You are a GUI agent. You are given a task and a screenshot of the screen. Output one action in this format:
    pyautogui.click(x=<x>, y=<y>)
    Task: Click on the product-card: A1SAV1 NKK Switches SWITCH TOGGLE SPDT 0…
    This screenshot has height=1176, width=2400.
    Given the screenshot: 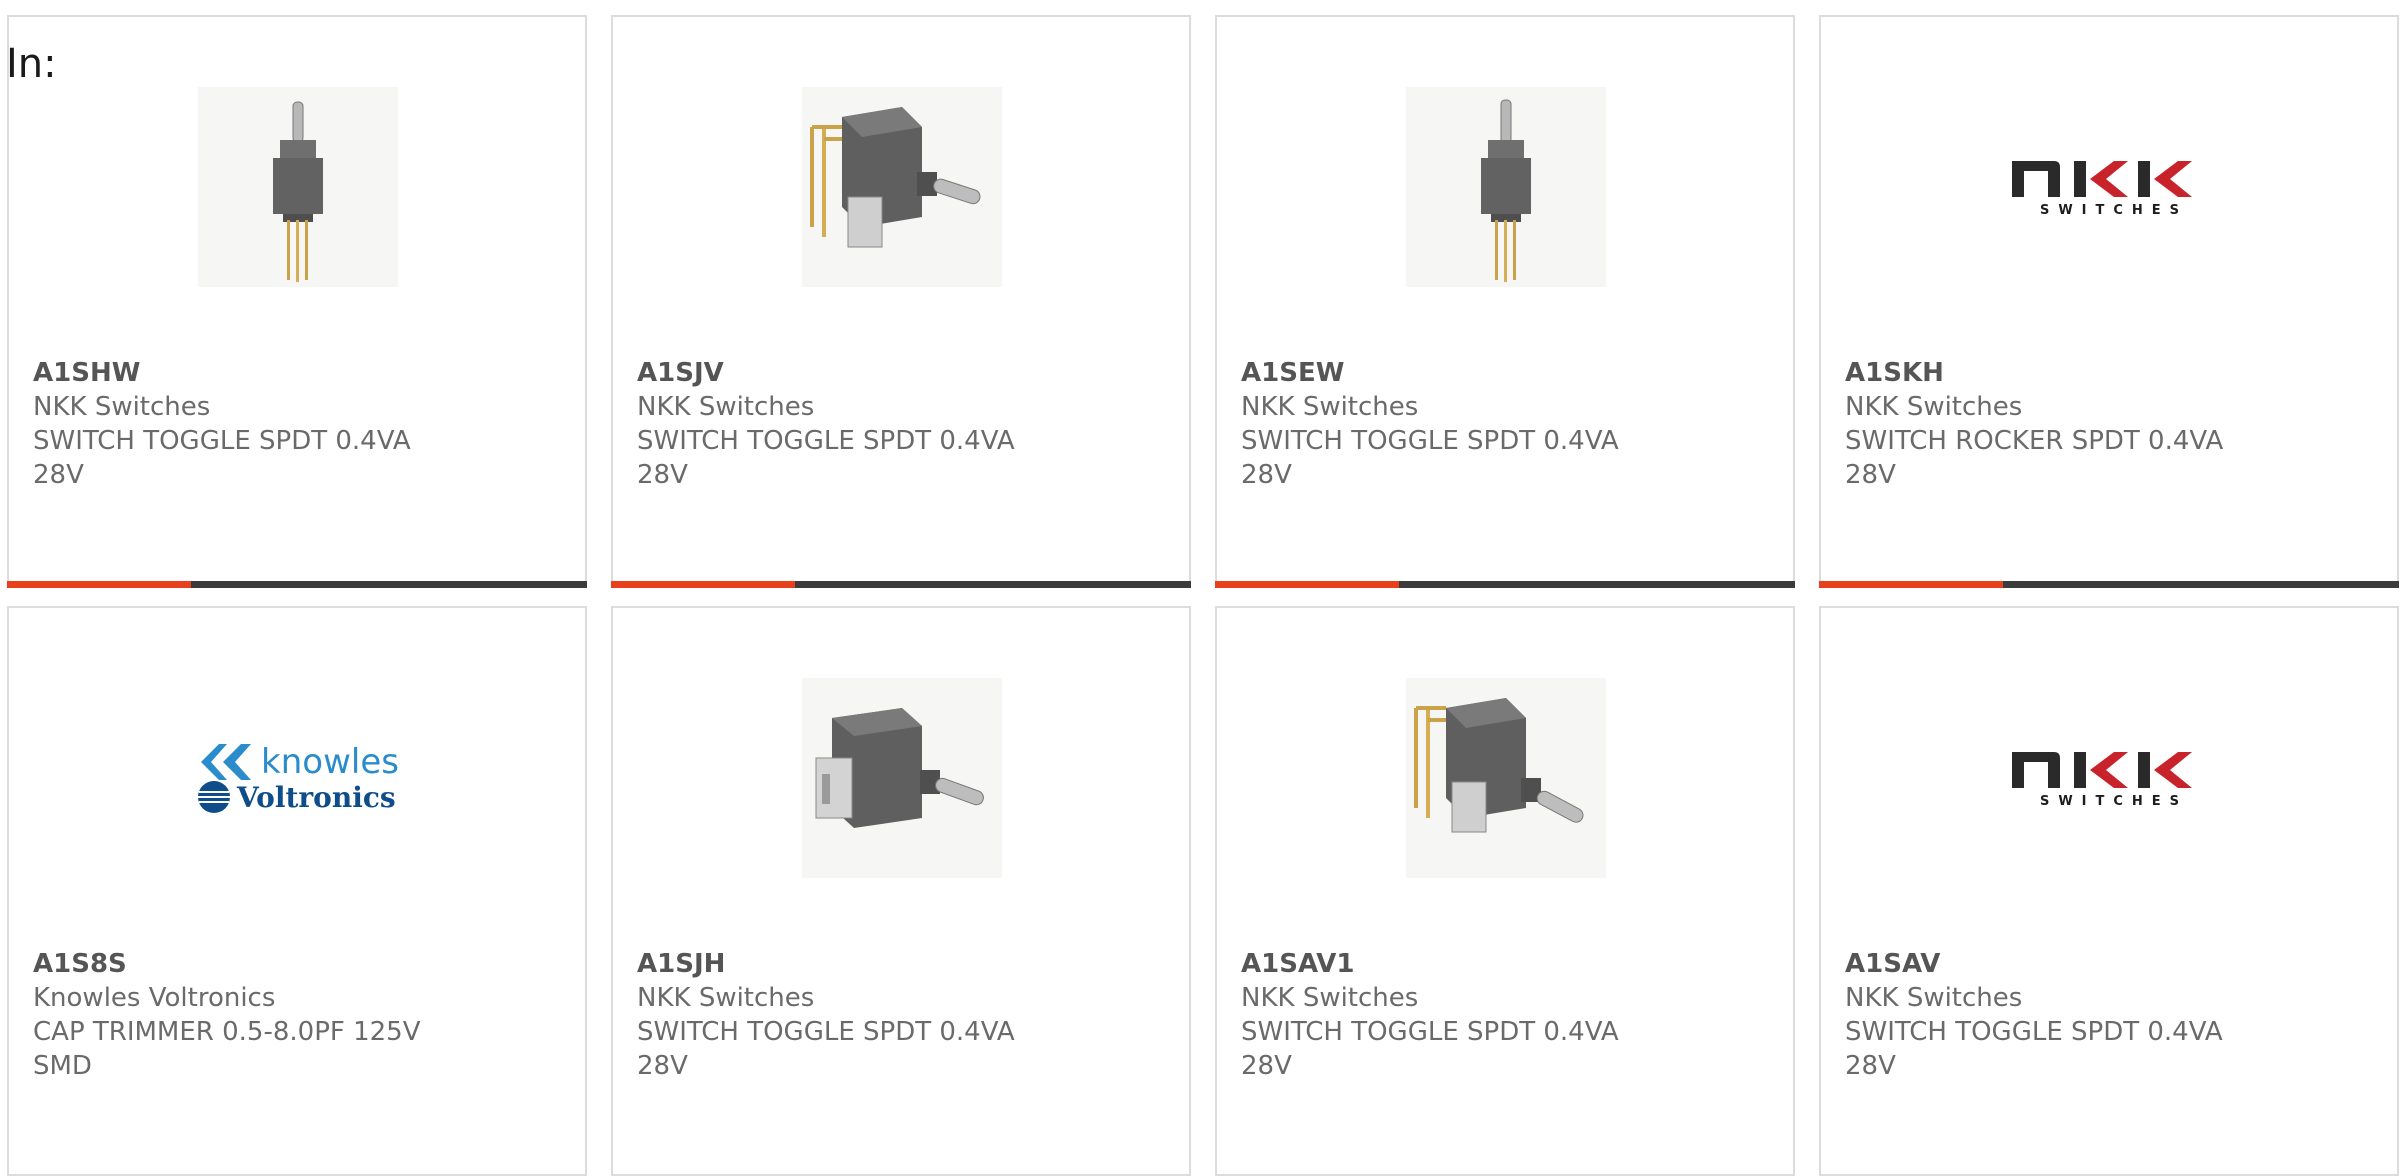 What is the action you would take?
    pyautogui.click(x=1505, y=891)
    